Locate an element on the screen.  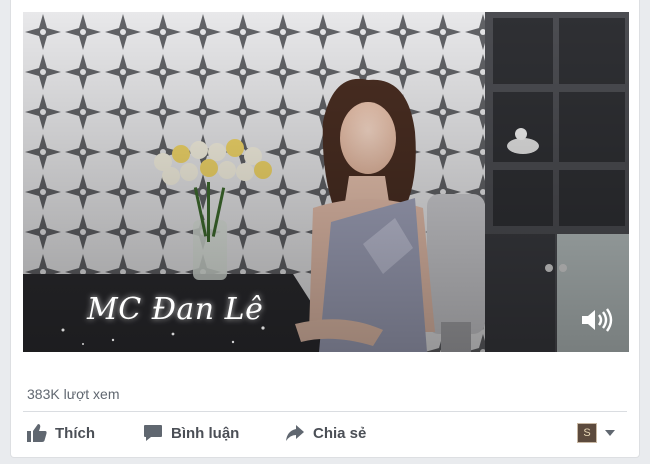
comment-button: Bình luận is located at coordinates (191, 433).